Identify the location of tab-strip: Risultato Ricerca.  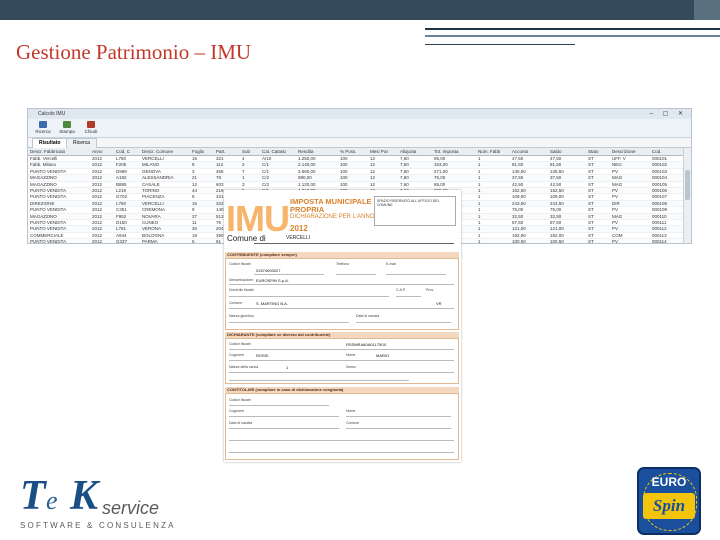
(359, 143).